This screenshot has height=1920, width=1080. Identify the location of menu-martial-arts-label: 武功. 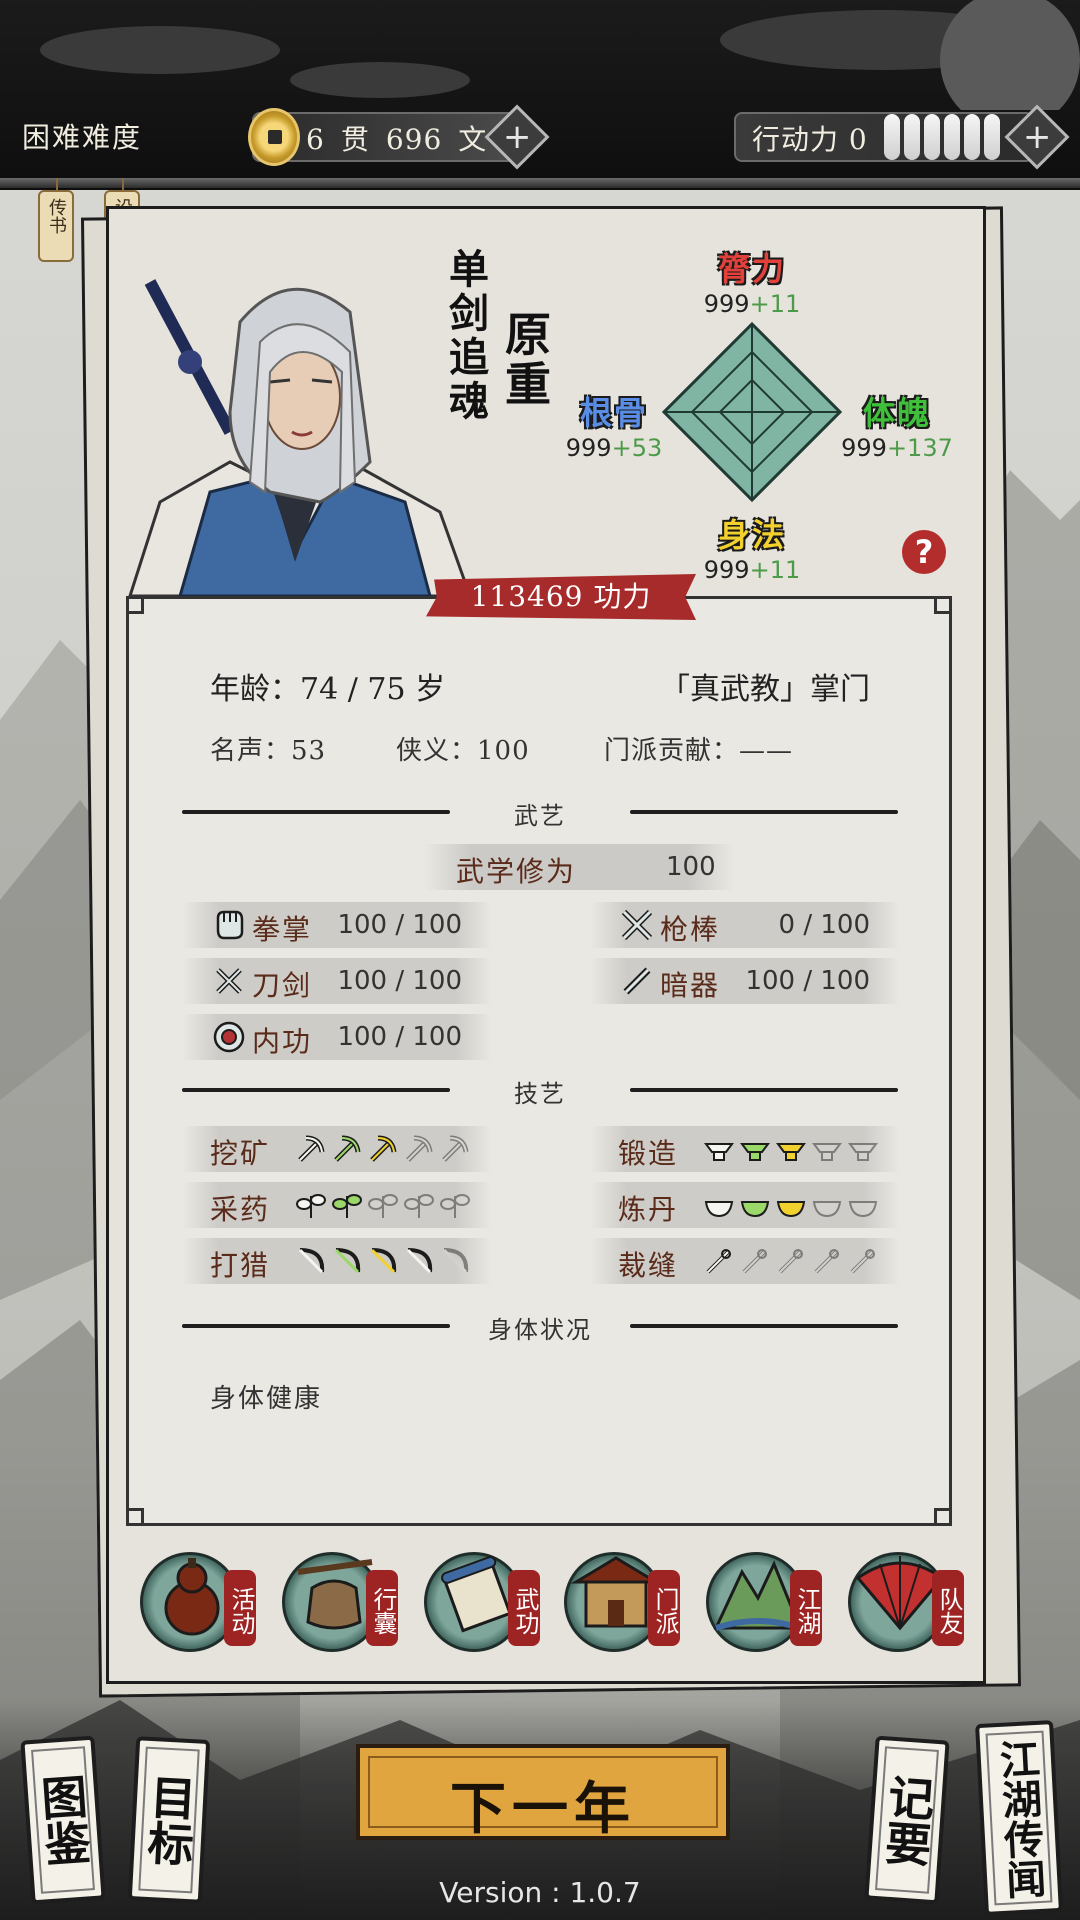
(524, 1608).